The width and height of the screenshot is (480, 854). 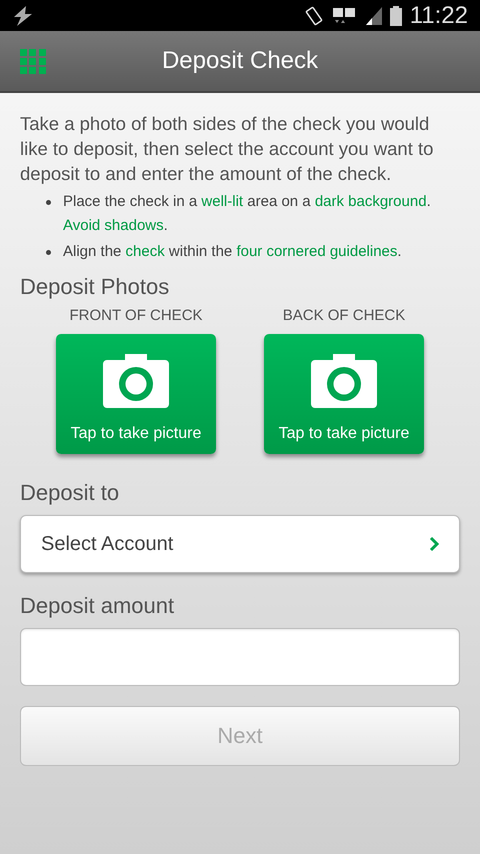 I want to click on section-heading: Deposit Photos, so click(x=95, y=287).